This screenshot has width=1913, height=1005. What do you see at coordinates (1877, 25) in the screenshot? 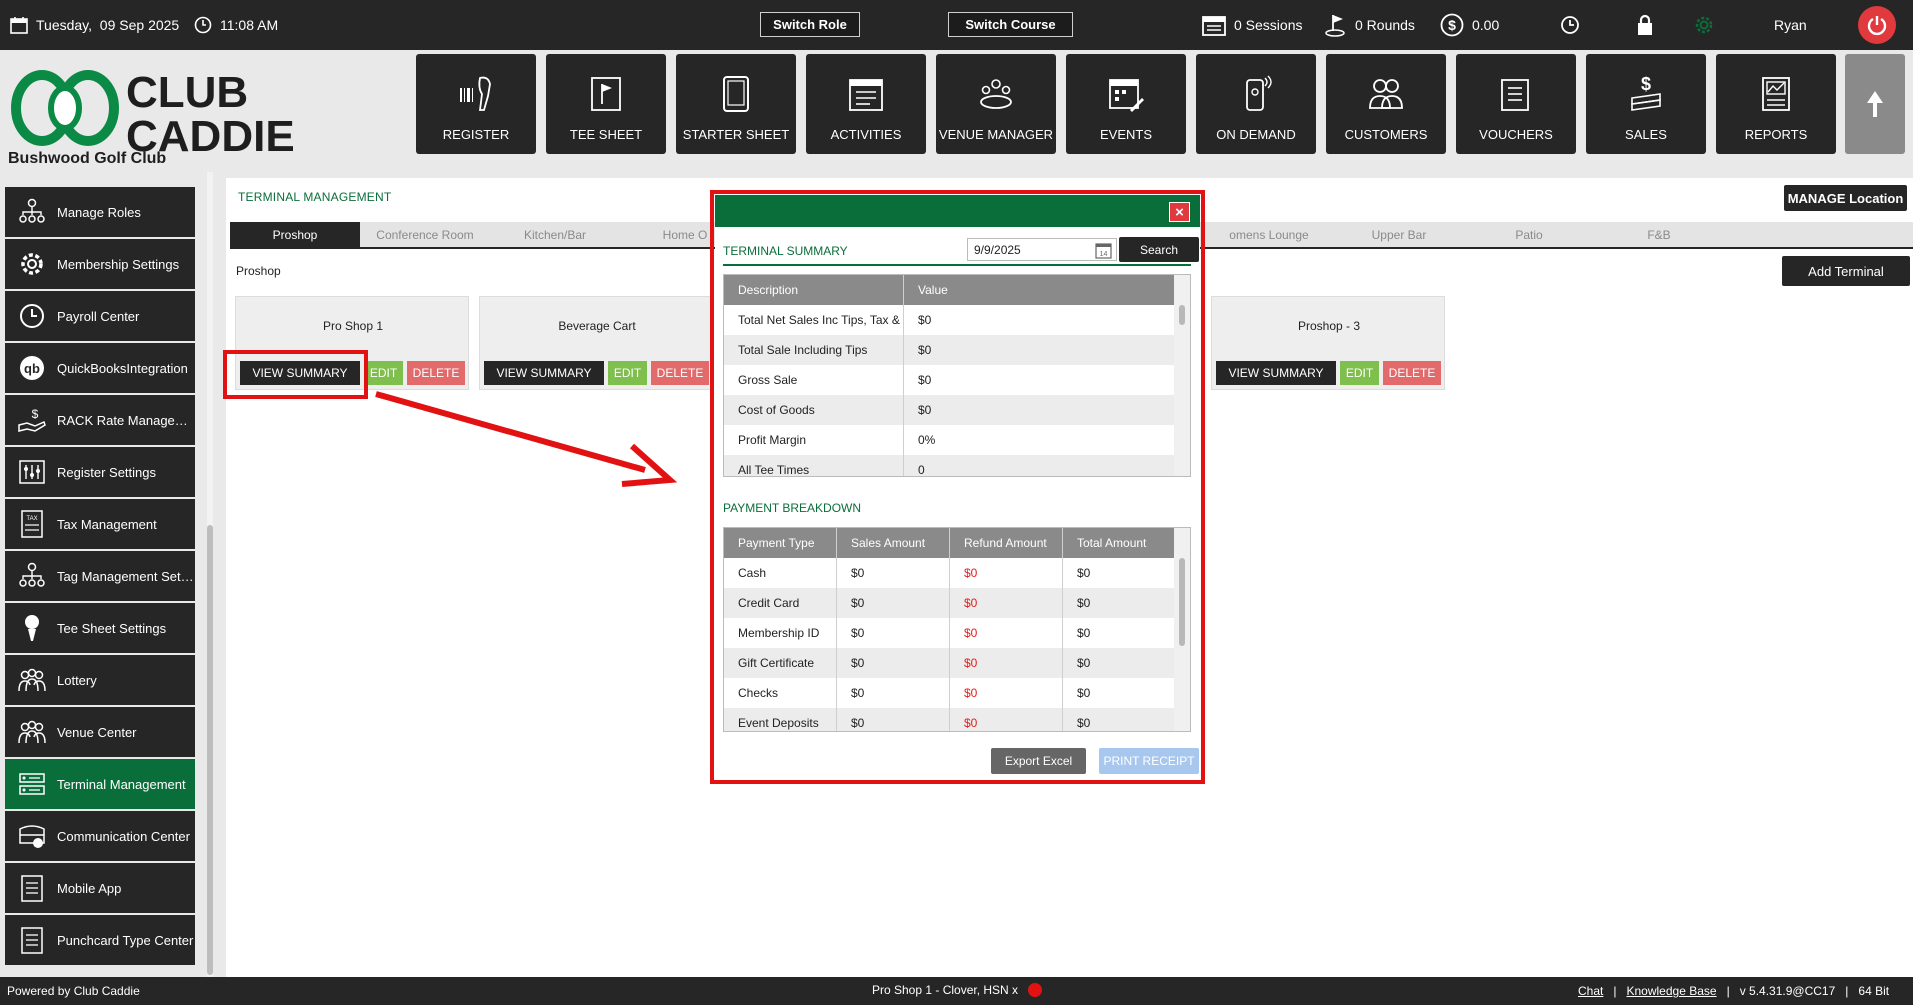
I see `logout-button` at bounding box center [1877, 25].